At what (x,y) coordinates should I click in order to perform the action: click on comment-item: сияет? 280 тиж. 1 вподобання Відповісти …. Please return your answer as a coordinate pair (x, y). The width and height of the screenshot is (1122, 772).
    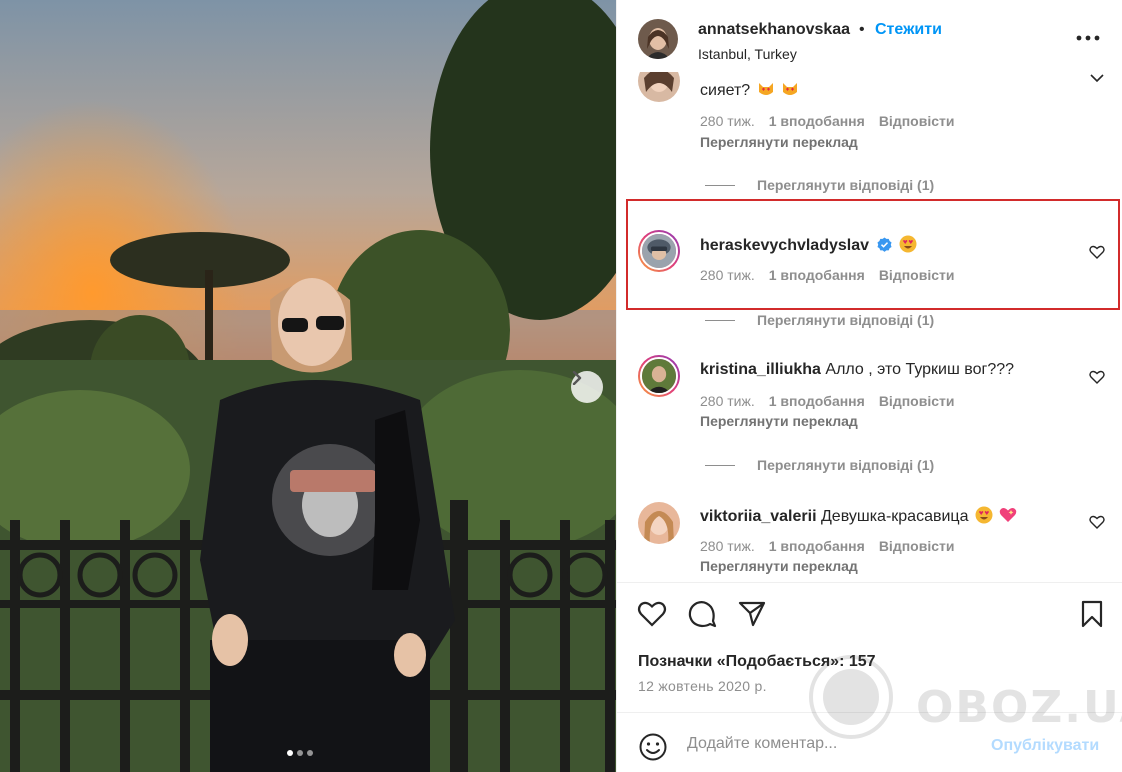
    Looking at the image, I should click on (869, 137).